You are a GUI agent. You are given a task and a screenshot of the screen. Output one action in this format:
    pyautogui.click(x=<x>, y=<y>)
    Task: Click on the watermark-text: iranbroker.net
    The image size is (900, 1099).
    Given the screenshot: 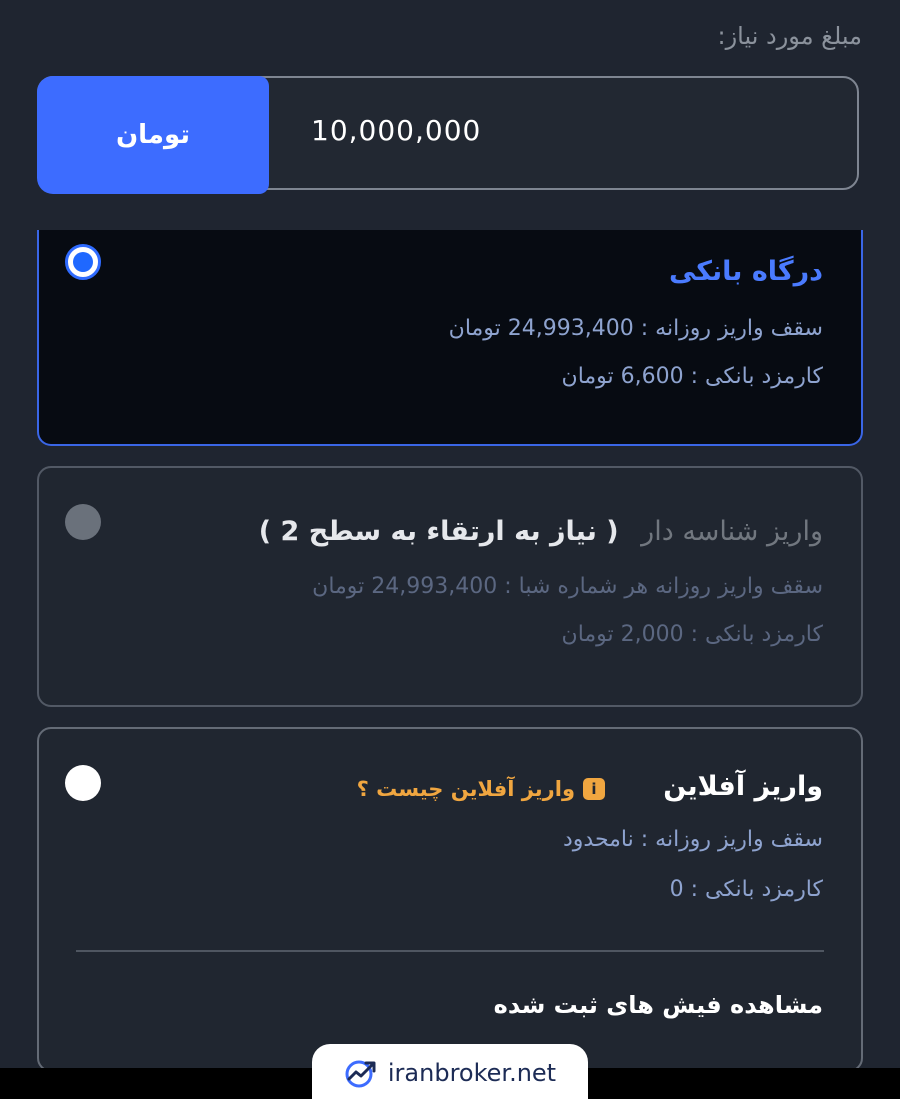 What is the action you would take?
    pyautogui.click(x=472, y=1073)
    